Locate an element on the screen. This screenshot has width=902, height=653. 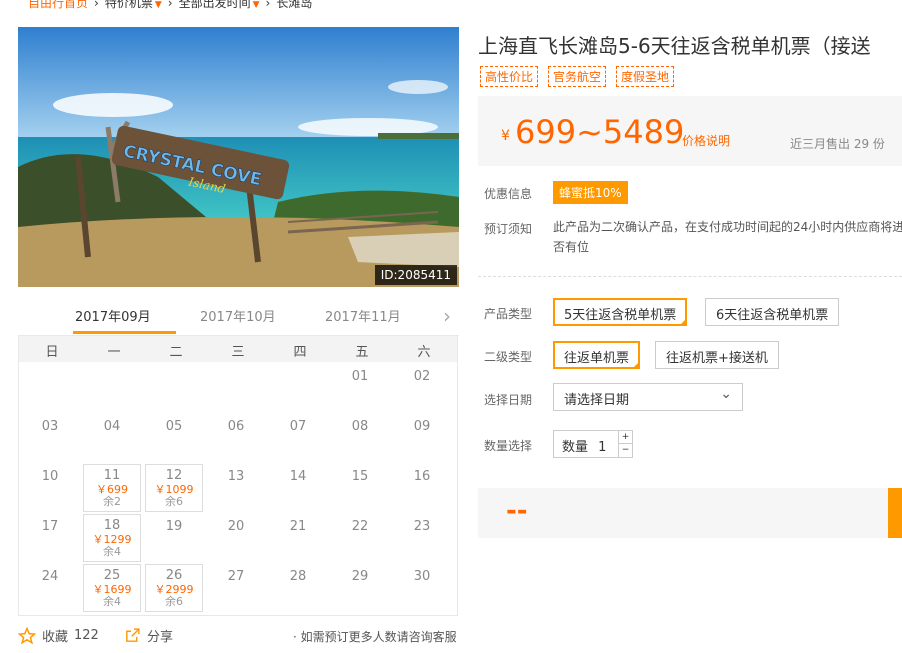
calendar-day: 02 is located at coordinates (422, 388).